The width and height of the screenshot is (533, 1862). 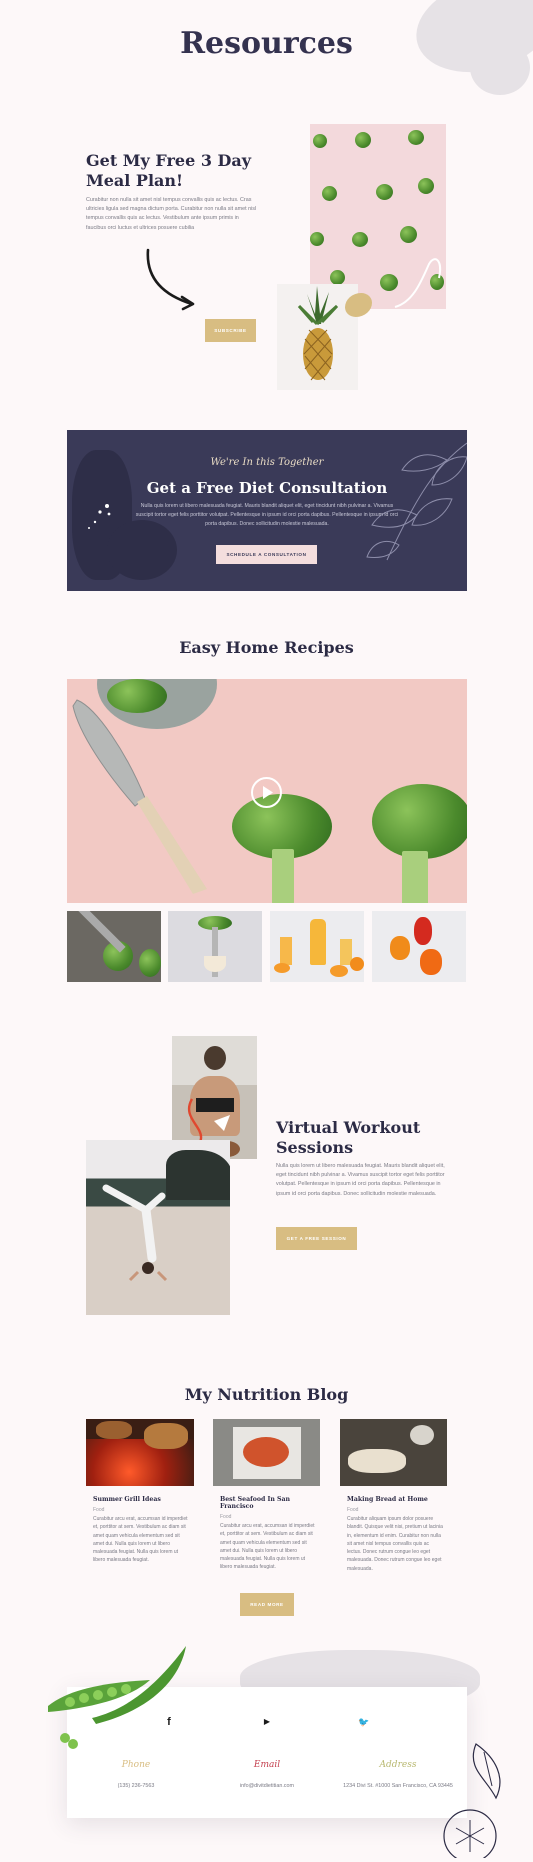 What do you see at coordinates (140, 1452) in the screenshot?
I see `blog-image-grill` at bounding box center [140, 1452].